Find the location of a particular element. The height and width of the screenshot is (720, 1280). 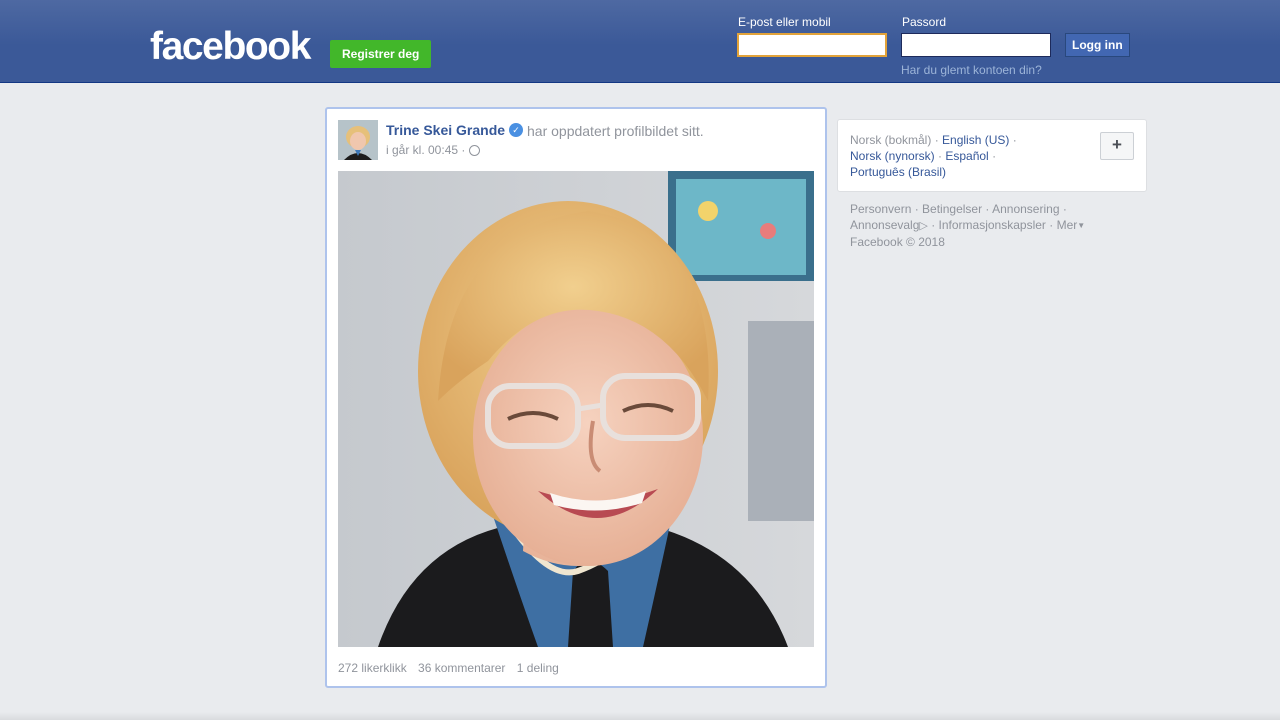

shares-count: 1 deling is located at coordinates (538, 668).